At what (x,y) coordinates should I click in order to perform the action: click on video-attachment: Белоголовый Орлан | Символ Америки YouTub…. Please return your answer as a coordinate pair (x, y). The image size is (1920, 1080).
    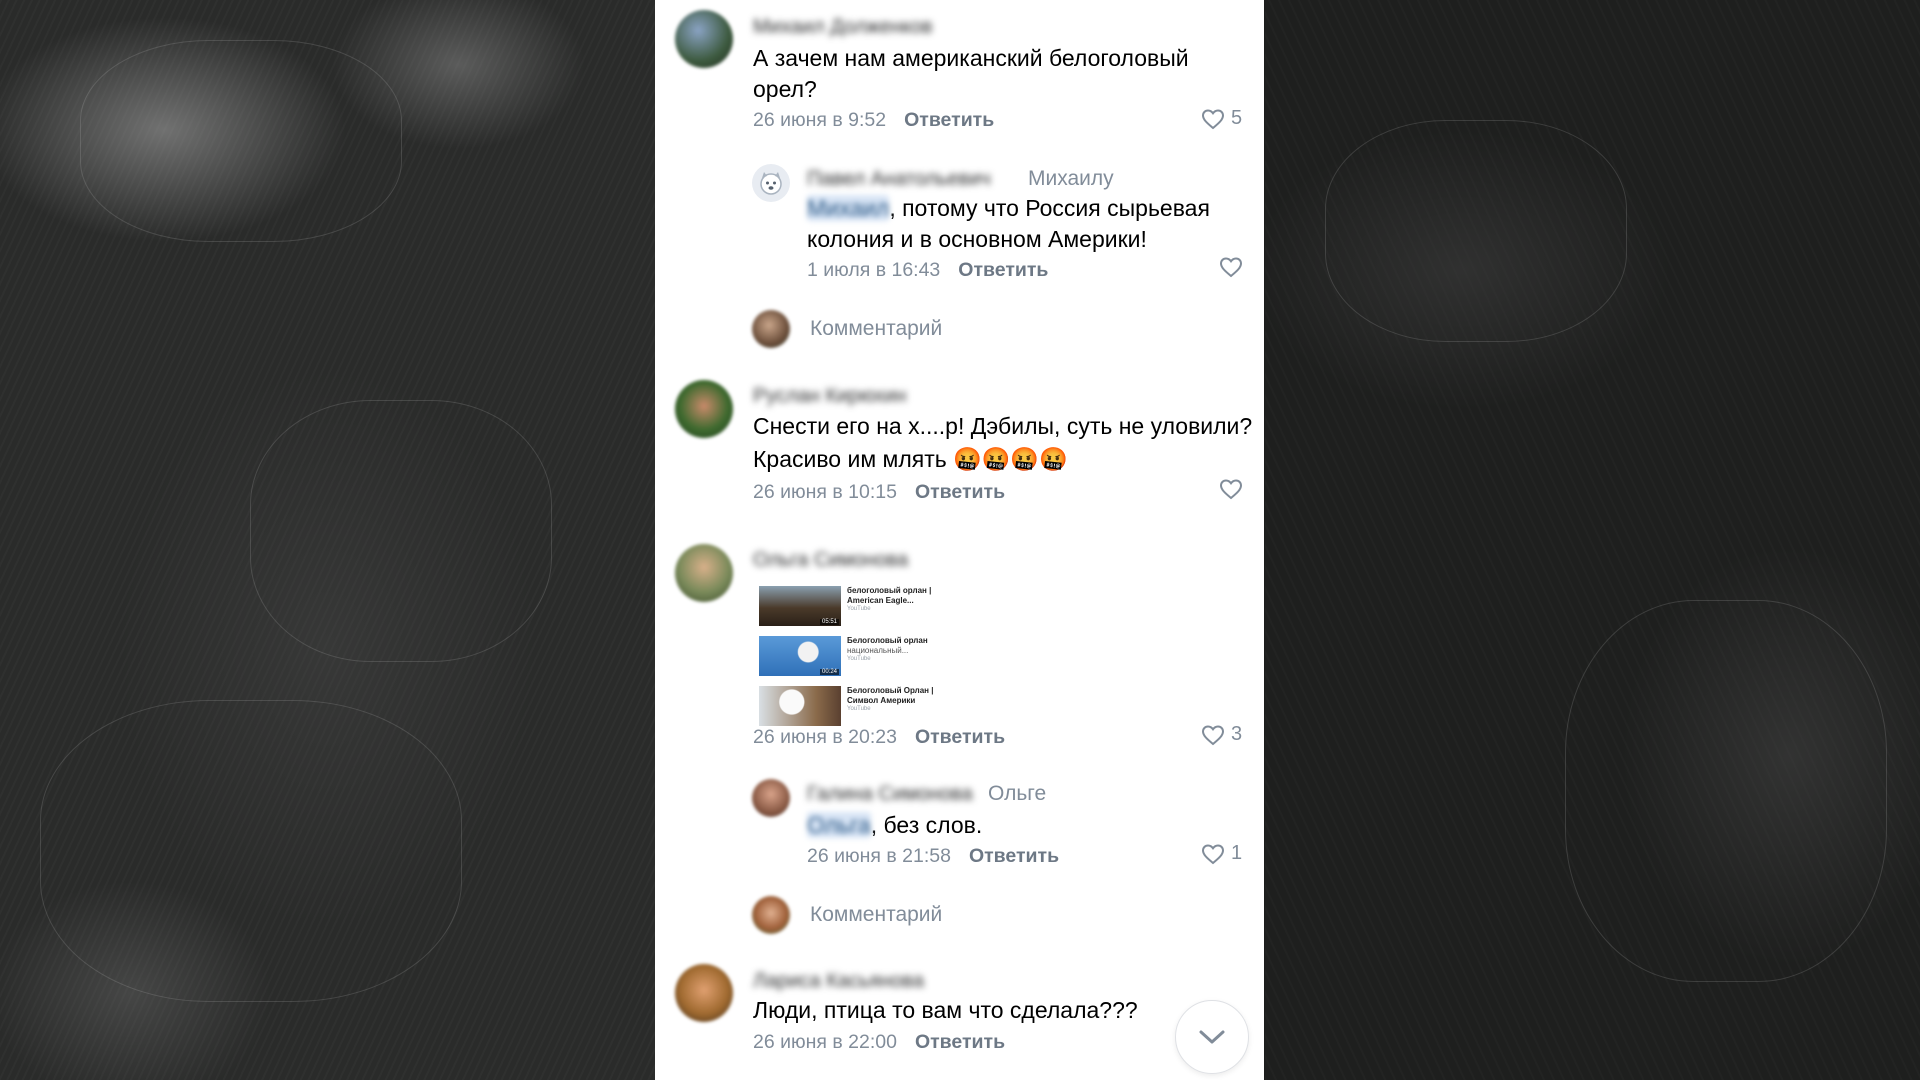
    Looking at the image, I should click on (849, 707).